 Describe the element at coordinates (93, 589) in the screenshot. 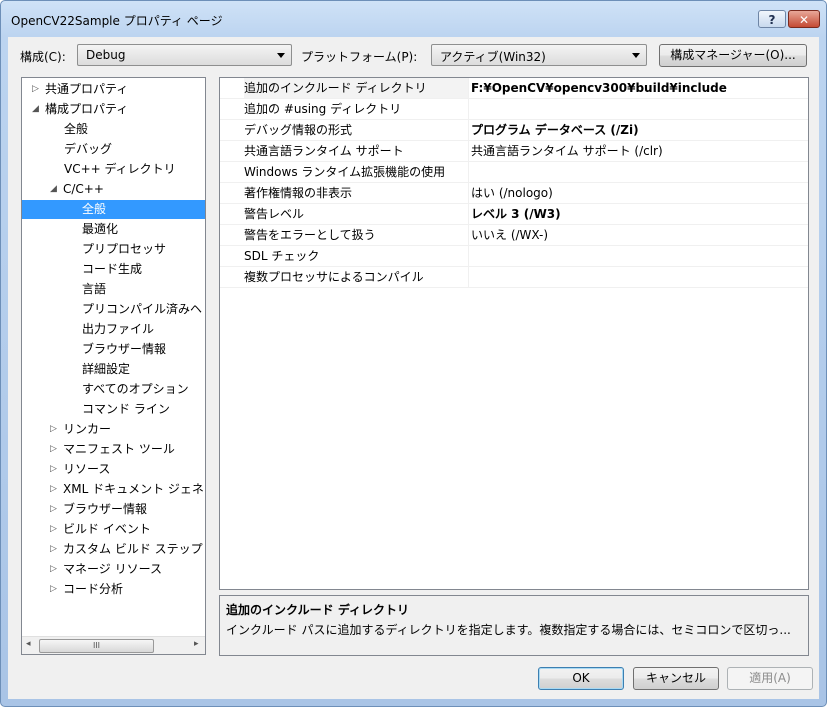

I see `tree-item-label: コード分析` at that location.